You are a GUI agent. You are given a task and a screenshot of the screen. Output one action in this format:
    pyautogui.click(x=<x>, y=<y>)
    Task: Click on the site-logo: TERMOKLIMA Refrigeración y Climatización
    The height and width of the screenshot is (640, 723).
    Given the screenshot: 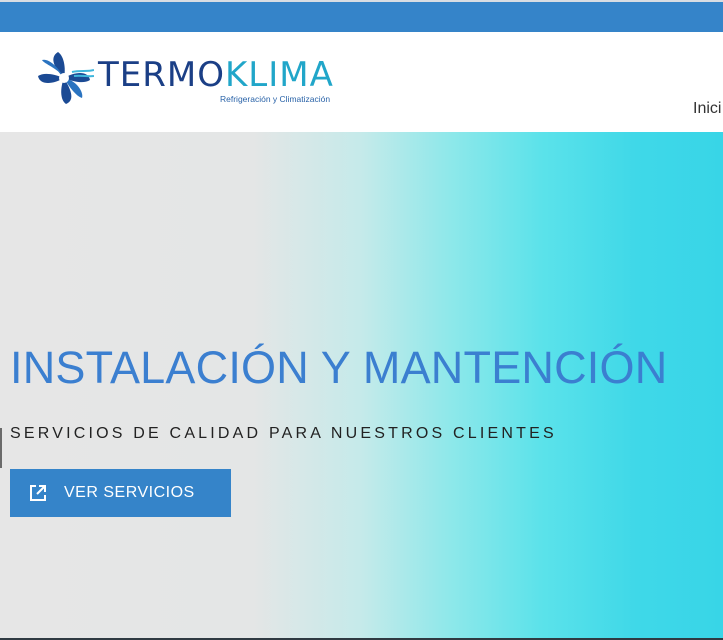 What is the action you would take?
    pyautogui.click(x=189, y=79)
    